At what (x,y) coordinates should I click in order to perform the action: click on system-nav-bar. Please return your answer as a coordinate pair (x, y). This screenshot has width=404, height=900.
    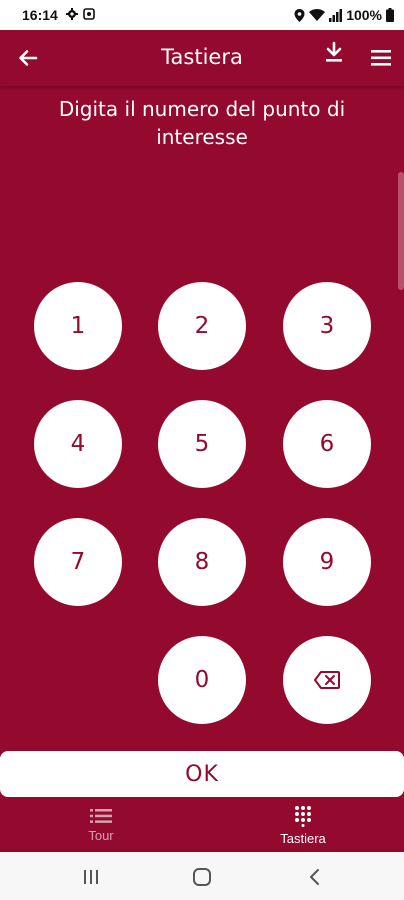
    Looking at the image, I should click on (202, 876).